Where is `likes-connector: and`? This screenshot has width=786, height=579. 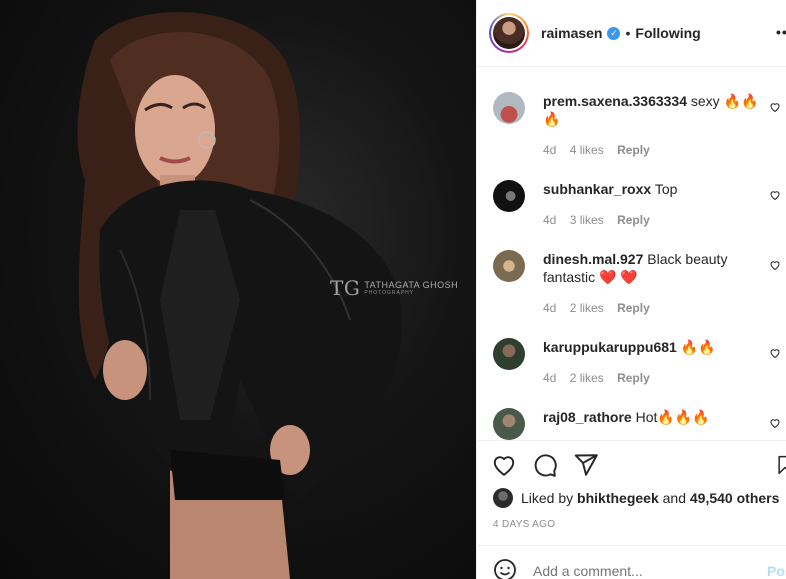
likes-connector: and is located at coordinates (674, 498).